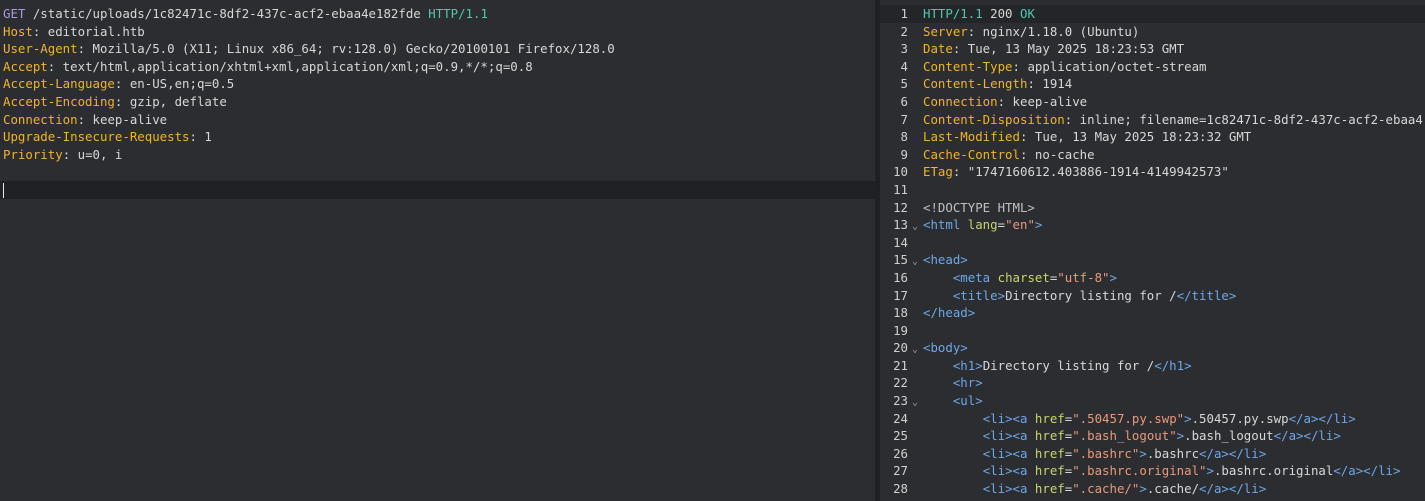  What do you see at coordinates (437, 137) in the screenshot?
I see `request-header-line: Upgrade-Insecure-Requests: 1` at bounding box center [437, 137].